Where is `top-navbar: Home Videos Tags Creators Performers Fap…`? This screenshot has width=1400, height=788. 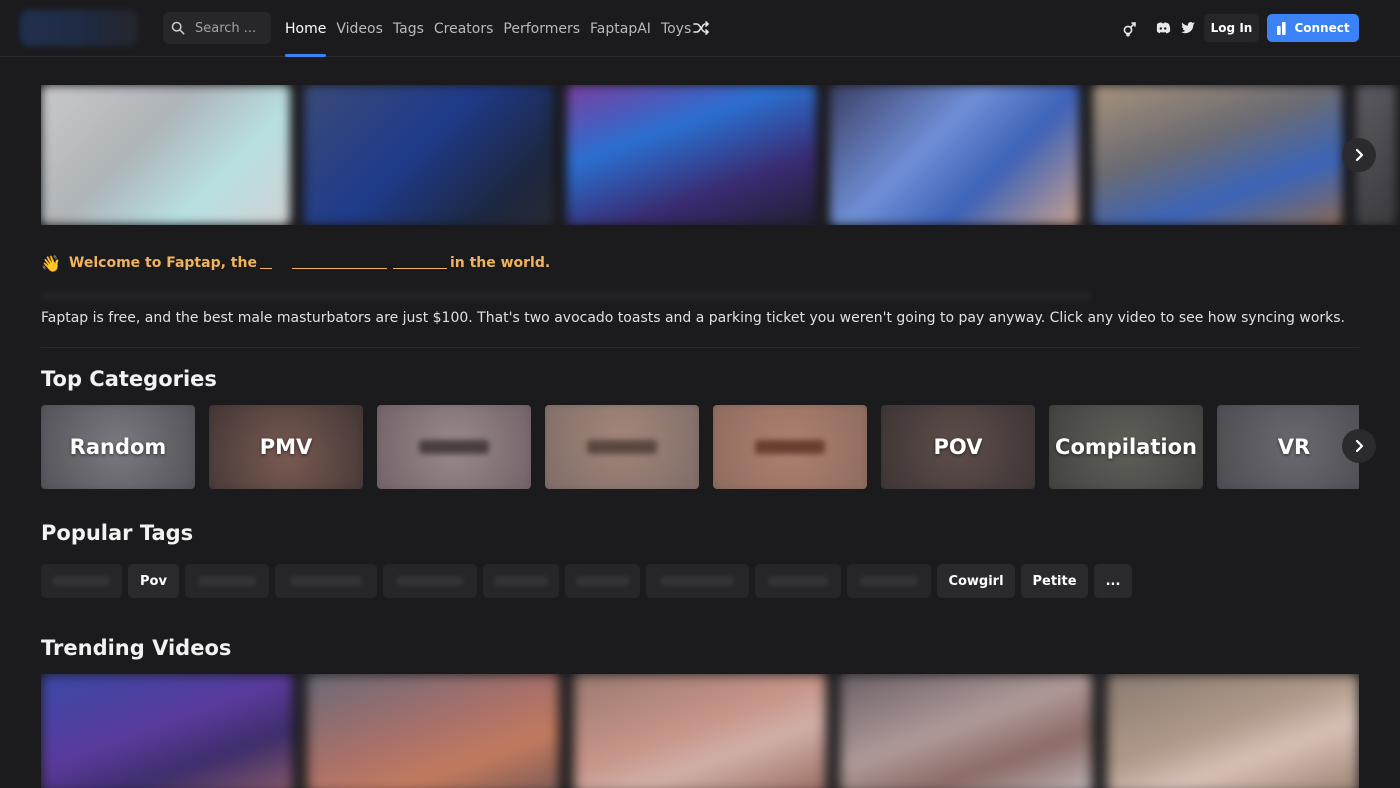
top-navbar: Home Videos Tags Creators Performers Fap… is located at coordinates (700, 28).